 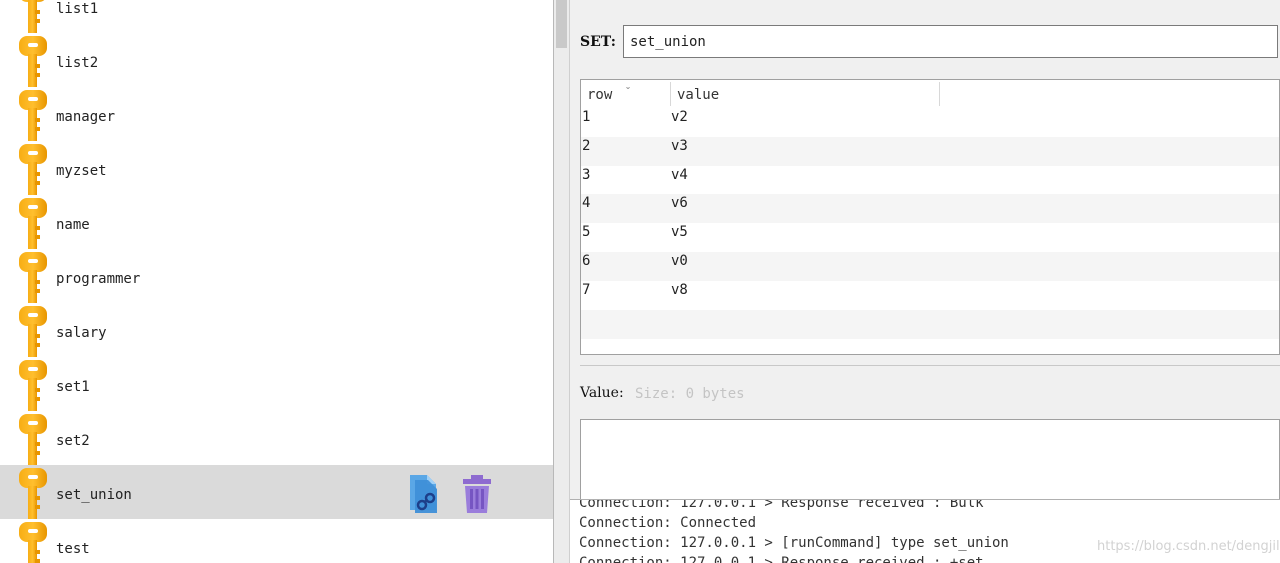 I want to click on key-label: set1, so click(x=73, y=387).